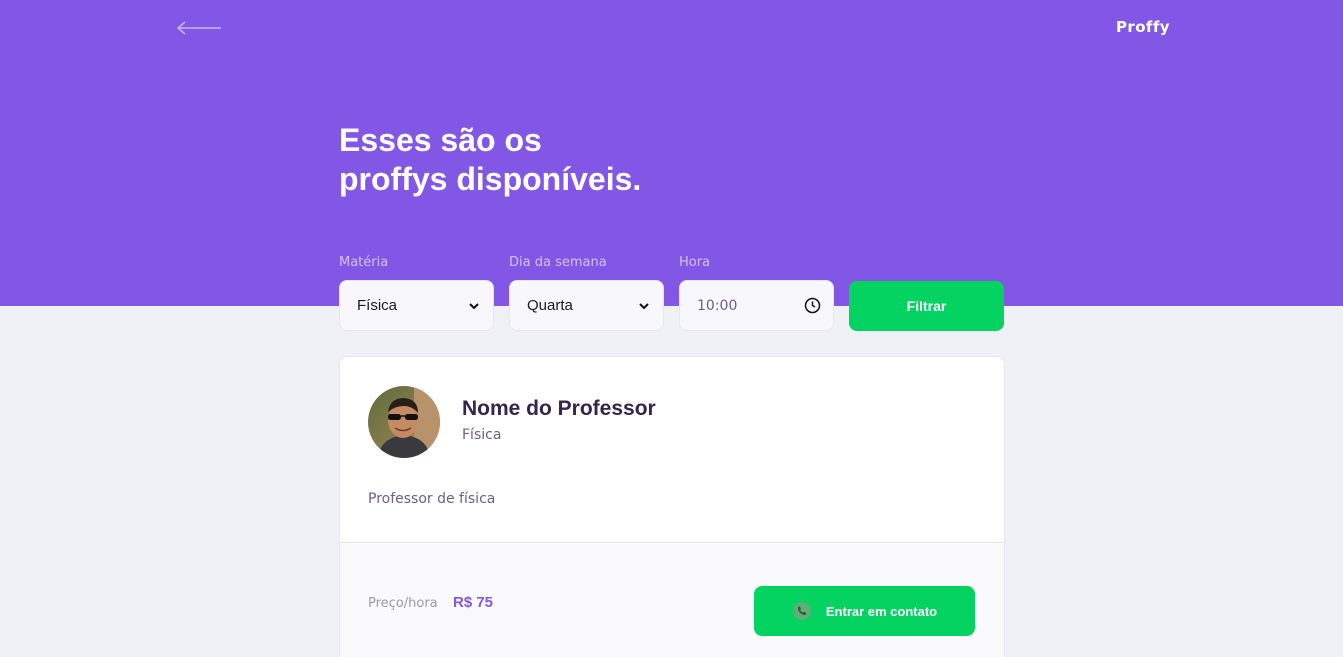 This screenshot has width=1343, height=657. What do you see at coordinates (717, 305) in the screenshot?
I see `time-input-value: 10:00` at bounding box center [717, 305].